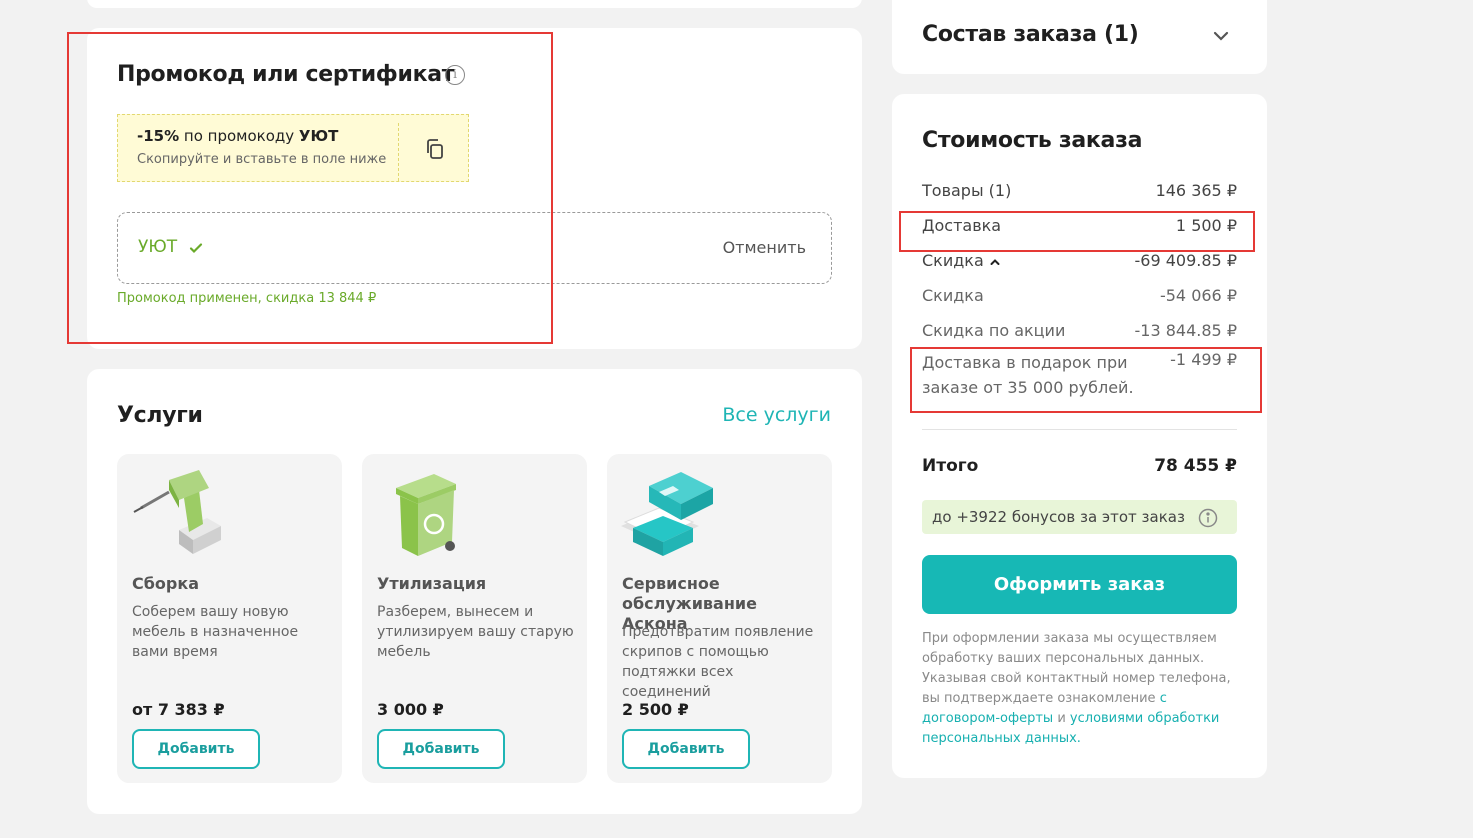 This screenshot has height=838, width=1473. What do you see at coordinates (1206, 225) in the screenshot?
I see `cost-value: 1 500 ₽` at bounding box center [1206, 225].